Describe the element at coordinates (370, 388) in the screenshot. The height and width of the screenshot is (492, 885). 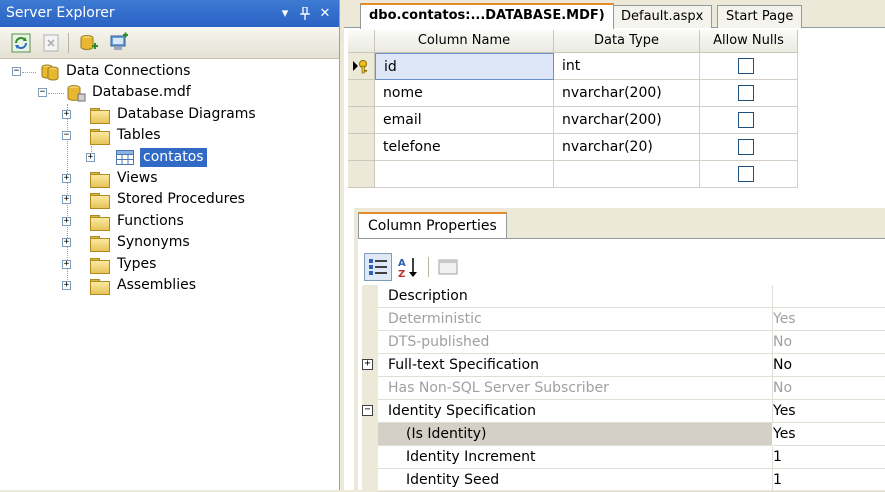
I see `property-gutter` at that location.